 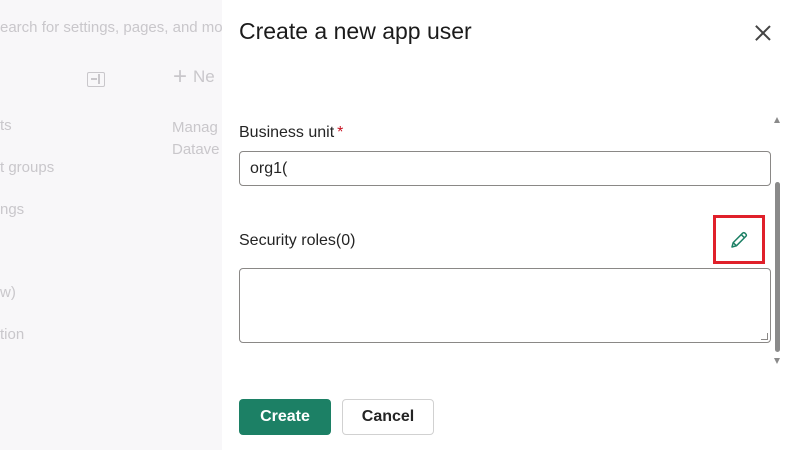 What do you see at coordinates (180, 76) in the screenshot?
I see `plus-icon: +` at bounding box center [180, 76].